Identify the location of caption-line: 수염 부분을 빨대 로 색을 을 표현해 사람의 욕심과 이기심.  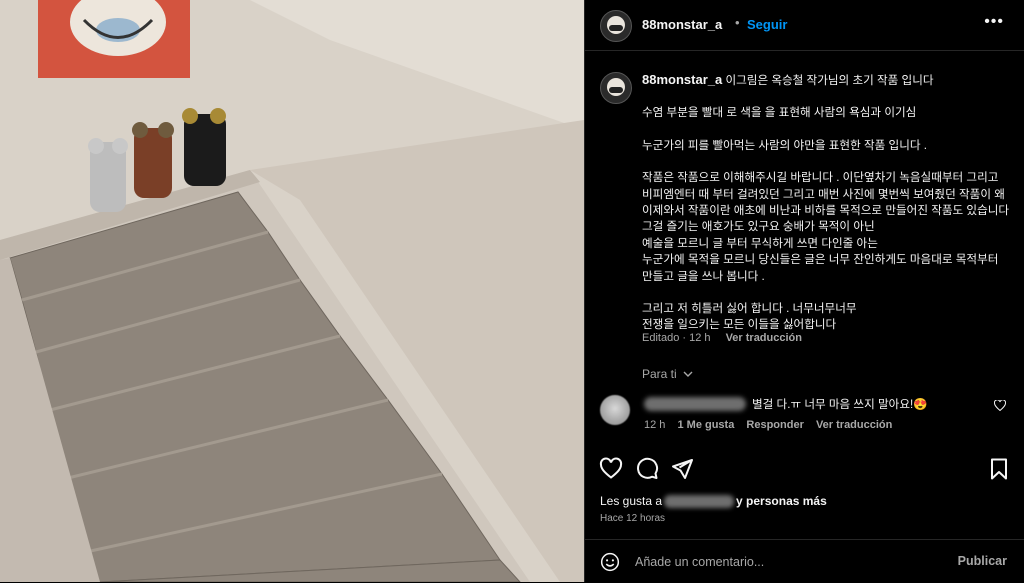
(779, 113).